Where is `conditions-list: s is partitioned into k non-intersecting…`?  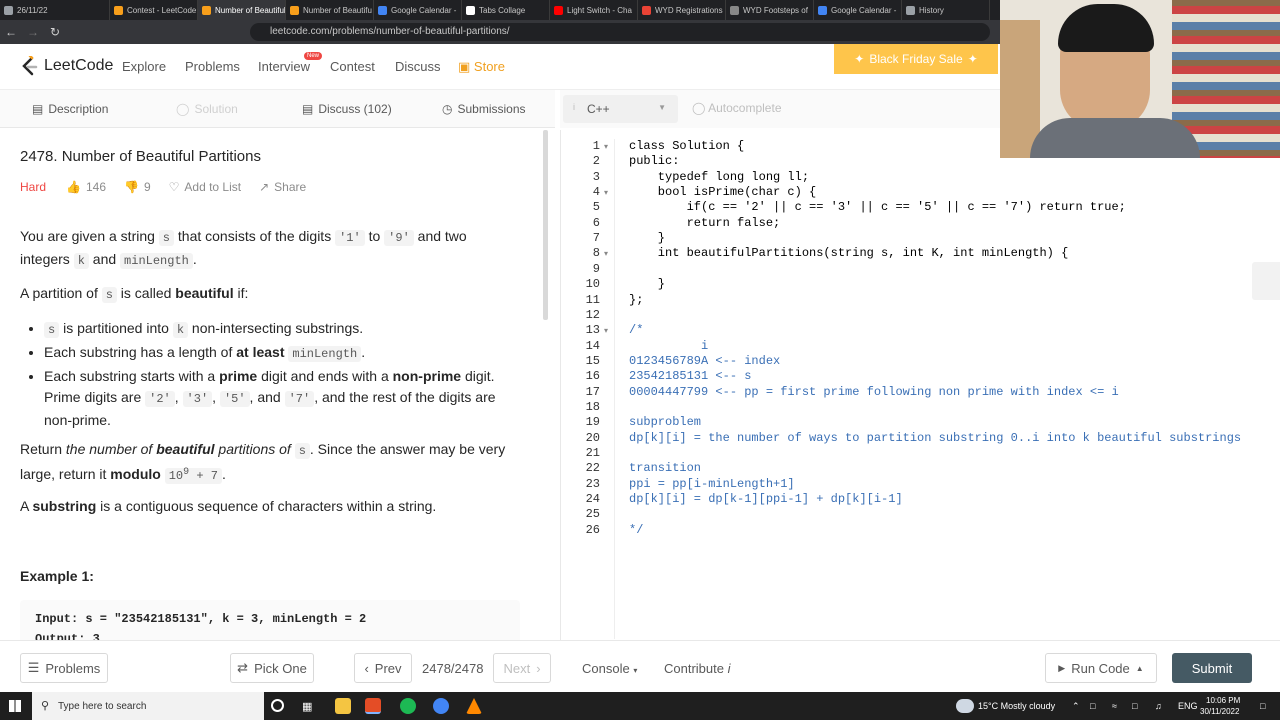 conditions-list: s is partitioned into k non-intersecting… is located at coordinates (274, 375).